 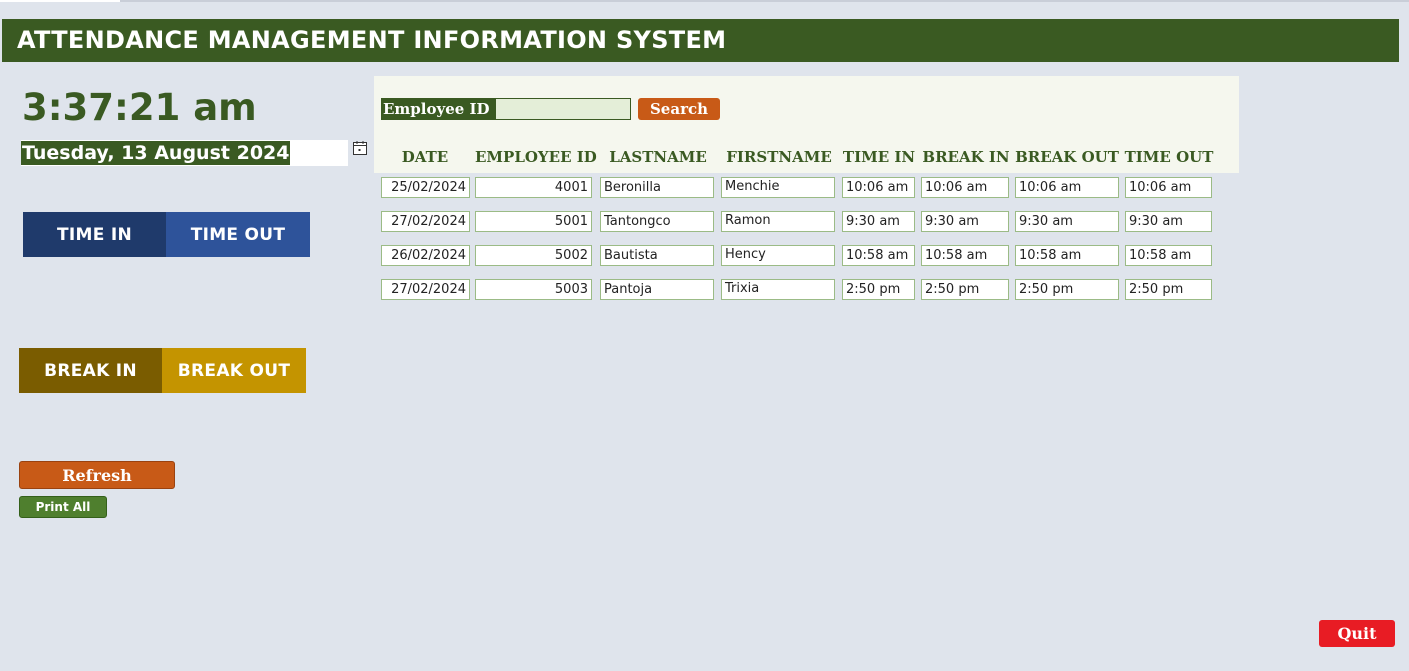 What do you see at coordinates (657, 187) in the screenshot?
I see `cell-lastname: Beronilla` at bounding box center [657, 187].